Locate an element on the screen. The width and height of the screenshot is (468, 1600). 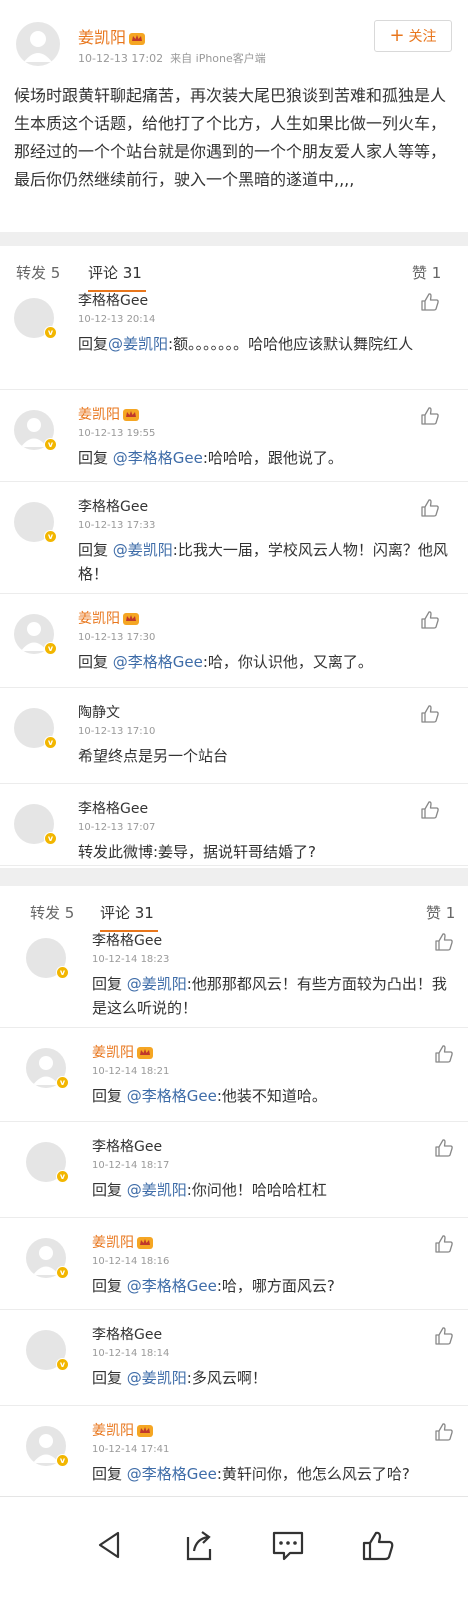
comment-time: 10-12-13 17:30 is located at coordinates (117, 637).